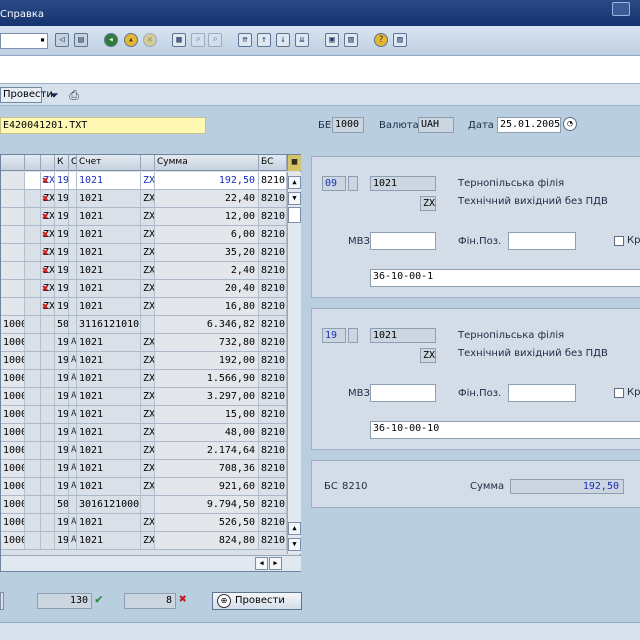  I want to click on table-row: ZX 19 1021 ZX 35,20 8210 ✖, so click(144, 253).